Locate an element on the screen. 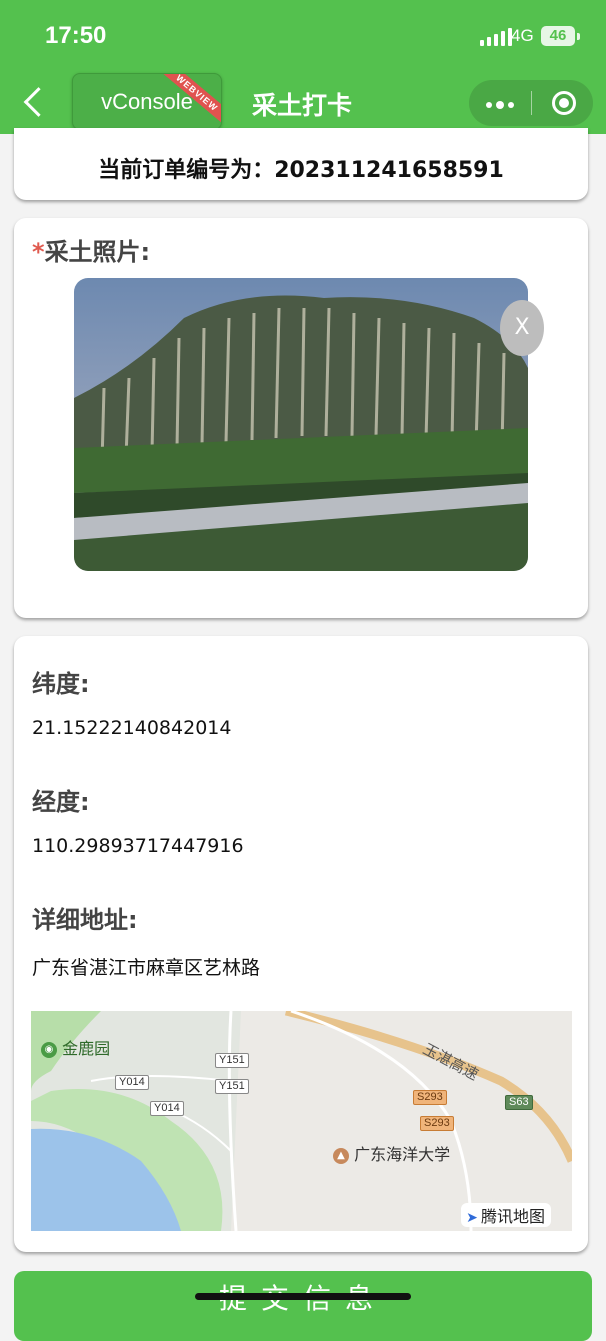  battery-icon: 46 is located at coordinates (560, 36).